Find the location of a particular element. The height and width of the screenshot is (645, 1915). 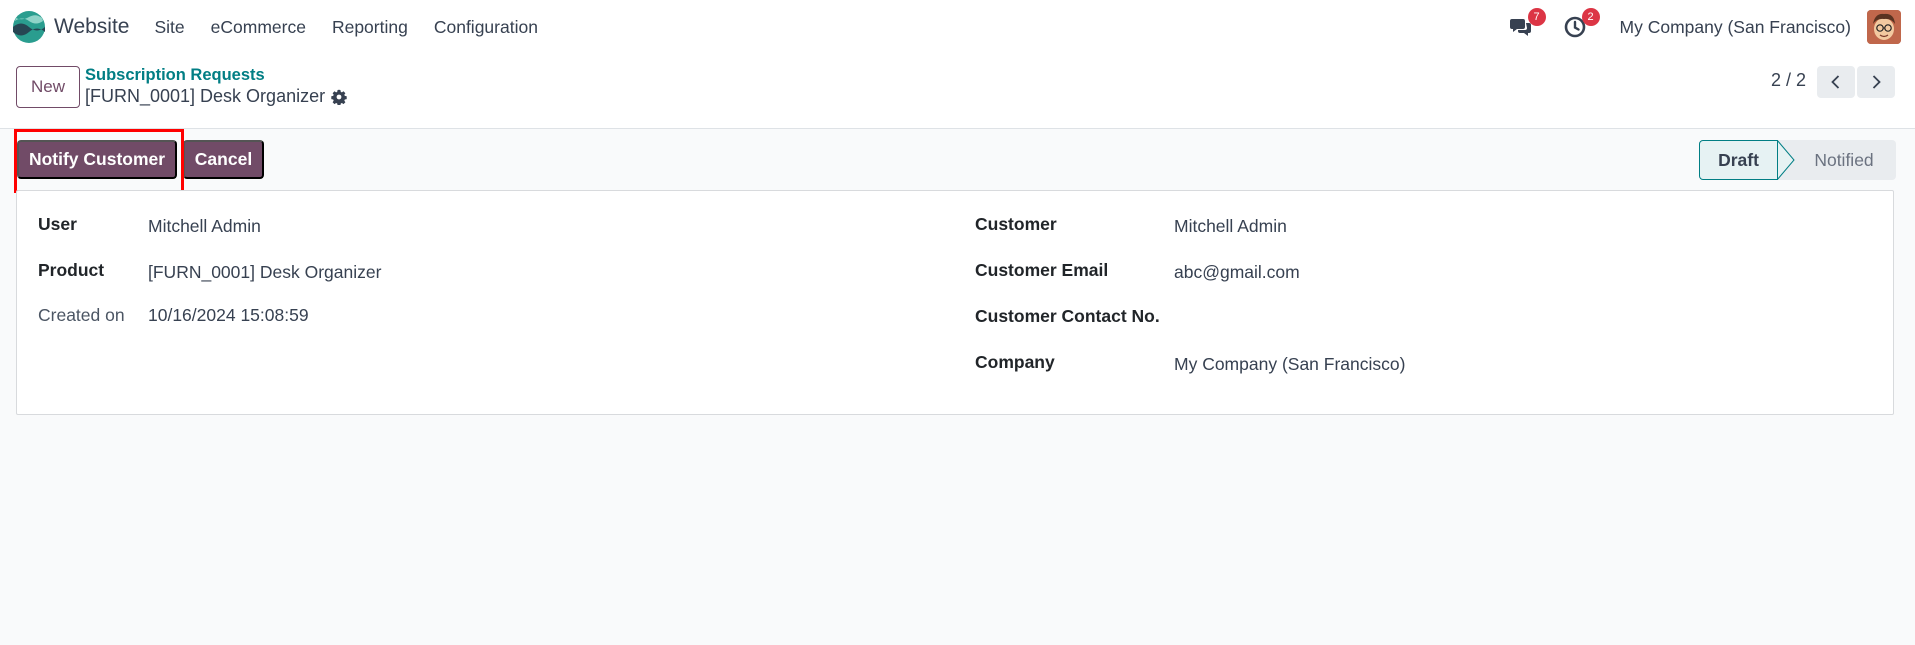

field-label-customer-contact: Customer Contact No. is located at coordinates (1067, 316).